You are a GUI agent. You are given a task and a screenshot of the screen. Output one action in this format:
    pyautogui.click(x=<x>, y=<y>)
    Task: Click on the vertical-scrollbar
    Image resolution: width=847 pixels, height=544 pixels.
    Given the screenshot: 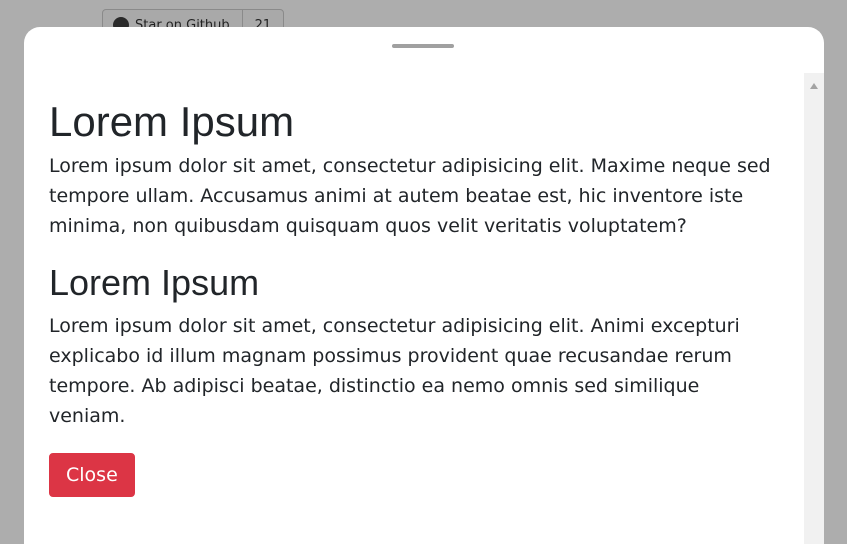 What is the action you would take?
    pyautogui.click(x=814, y=308)
    